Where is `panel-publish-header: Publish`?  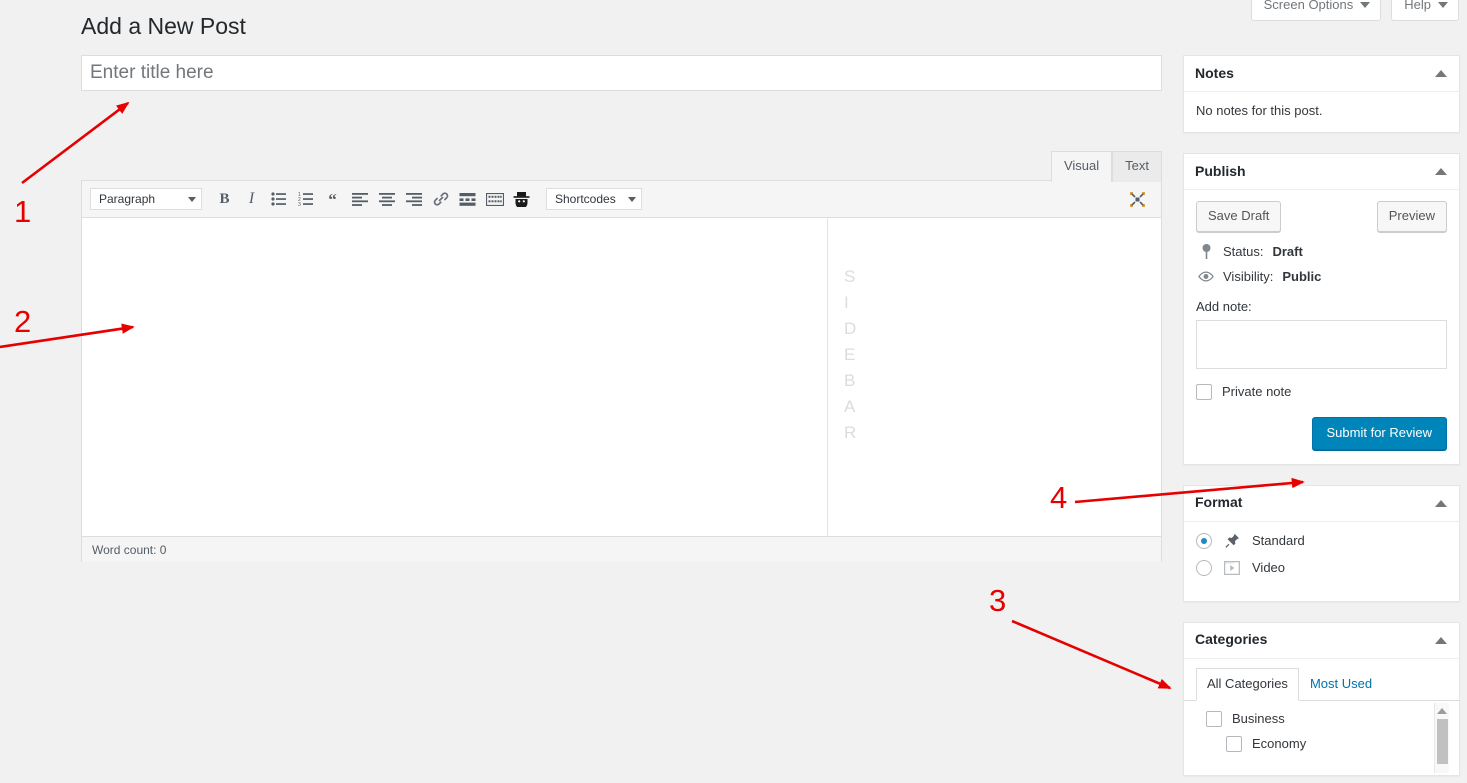
panel-publish-header: Publish is located at coordinates (1321, 172).